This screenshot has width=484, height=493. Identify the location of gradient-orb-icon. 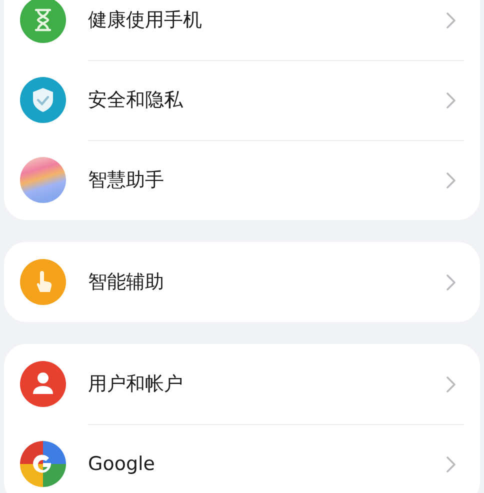
(43, 180).